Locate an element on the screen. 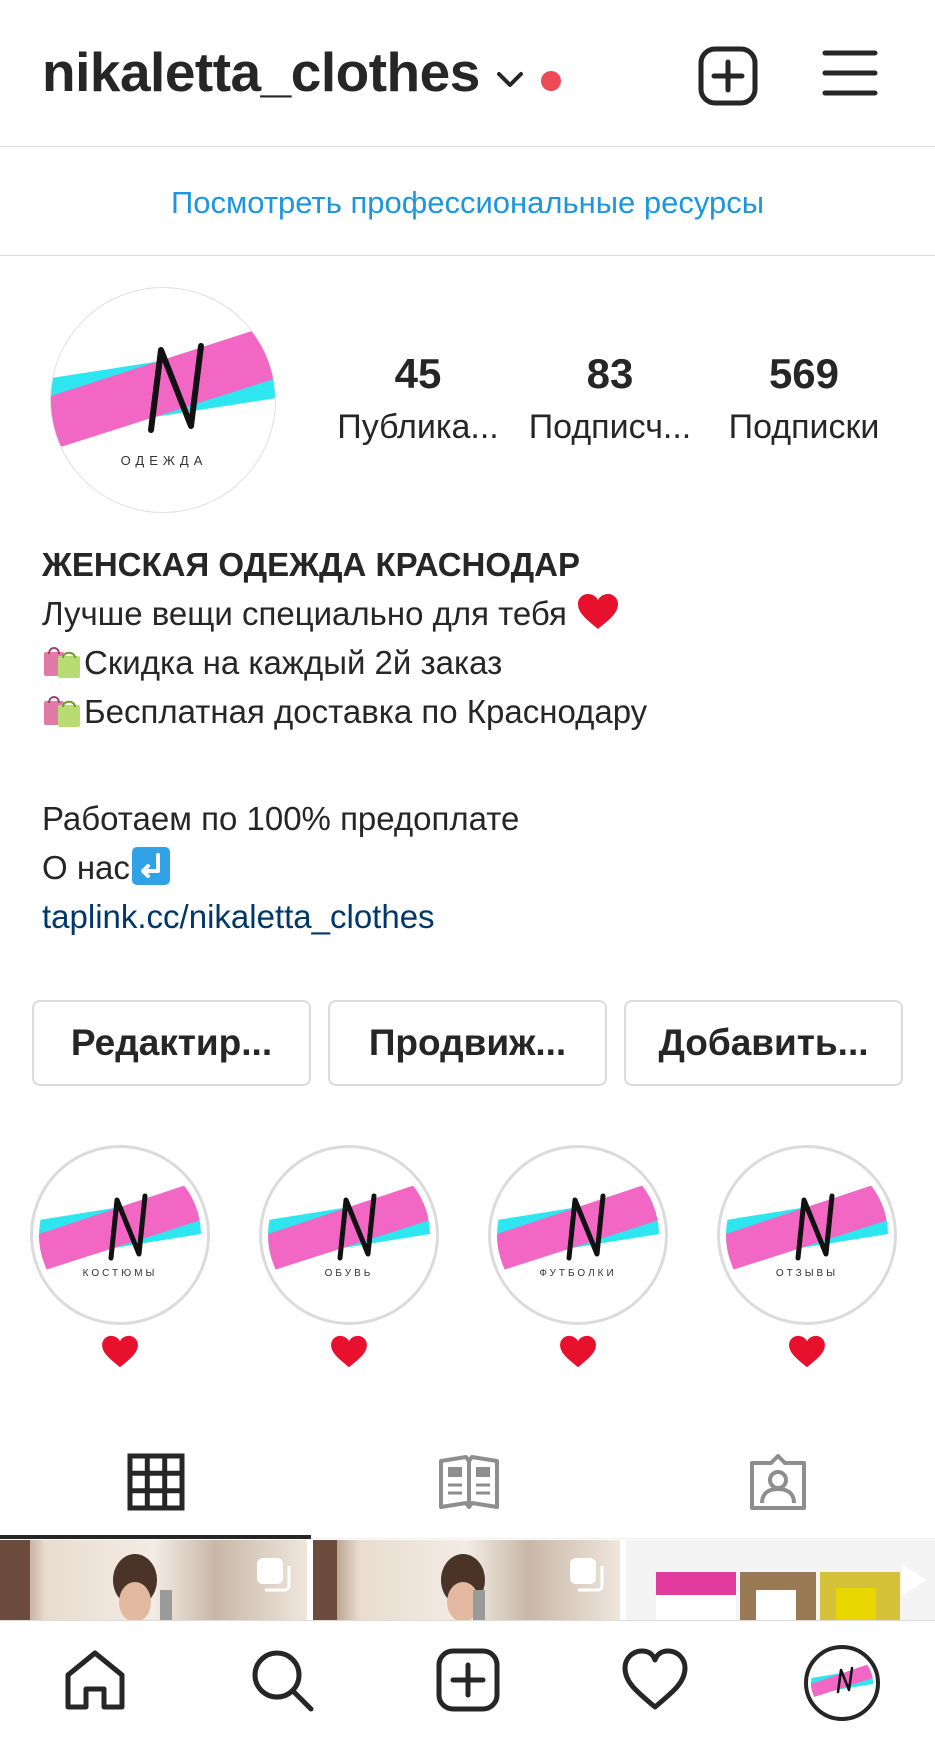  username-switcher: nikaletta_clothes is located at coordinates (261, 72).